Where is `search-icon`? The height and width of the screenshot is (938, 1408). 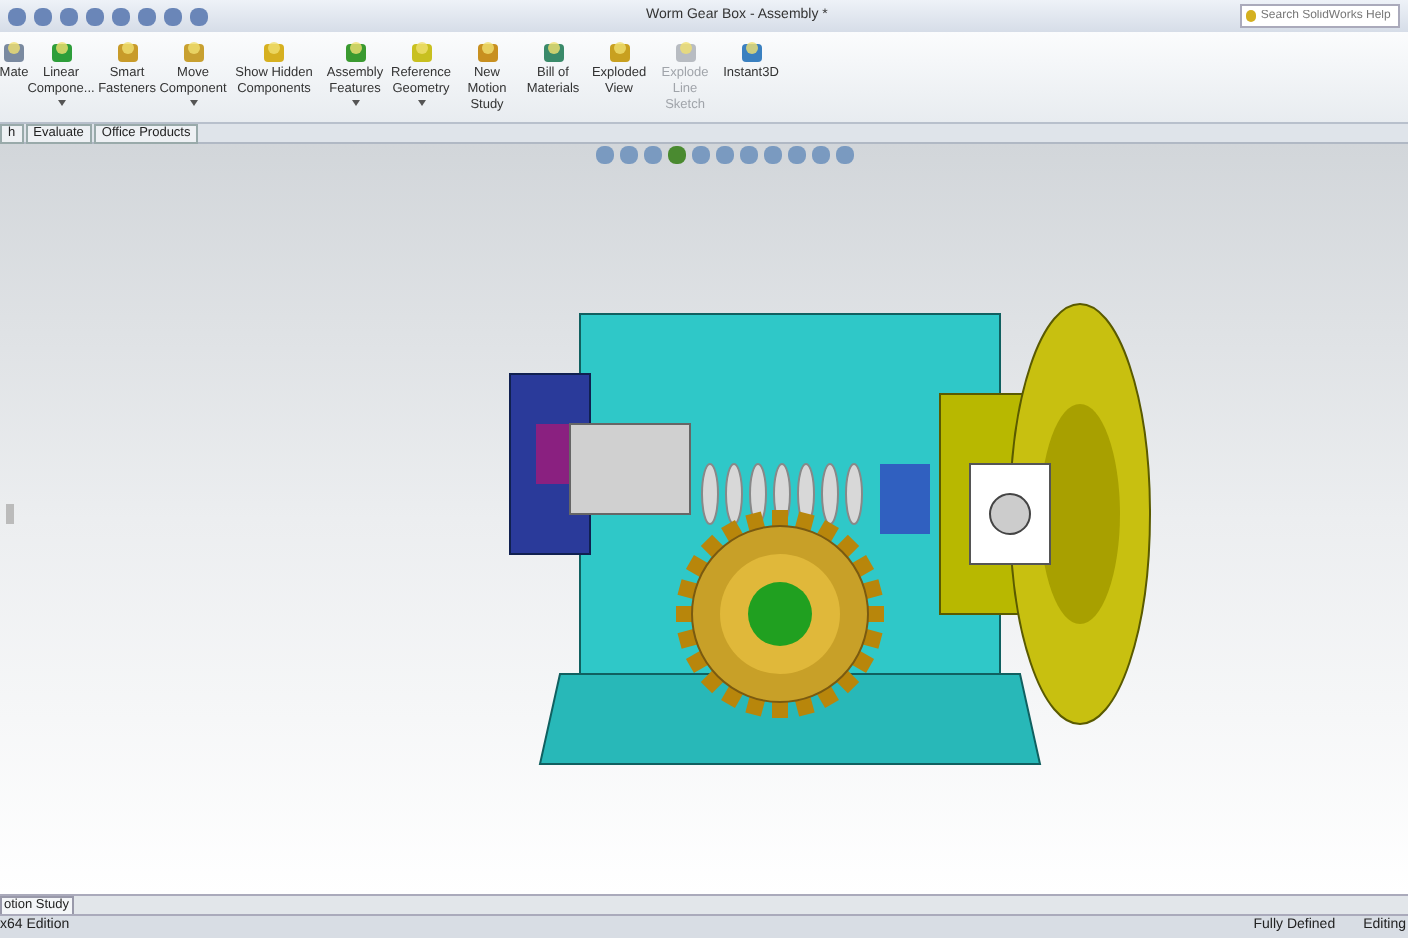 search-icon is located at coordinates (1251, 16).